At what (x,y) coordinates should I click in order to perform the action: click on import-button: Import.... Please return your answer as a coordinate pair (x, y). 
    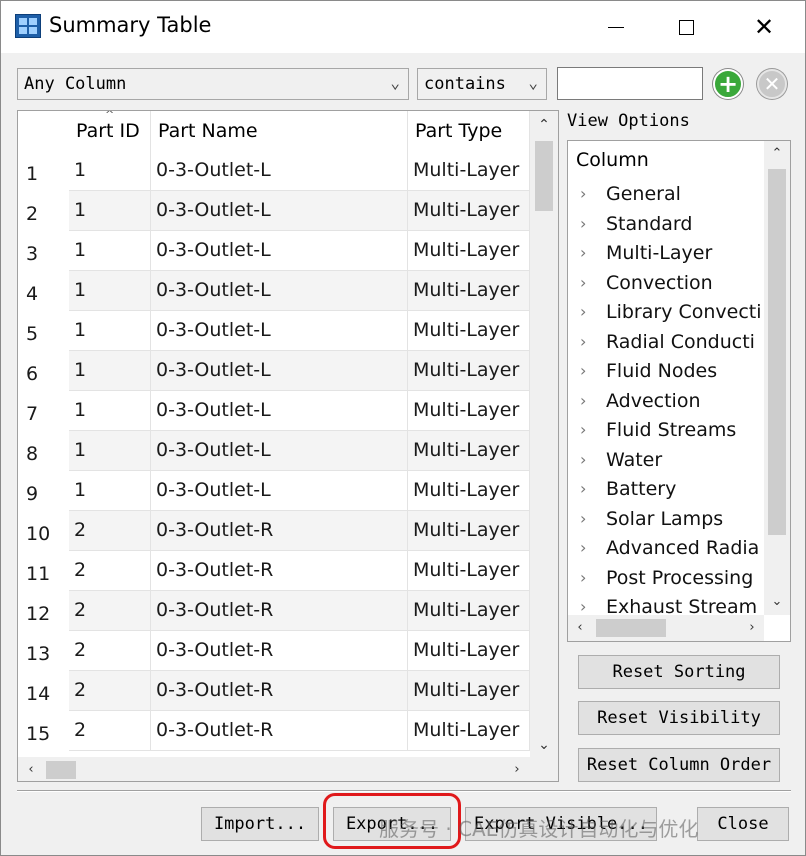
    Looking at the image, I should click on (260, 824).